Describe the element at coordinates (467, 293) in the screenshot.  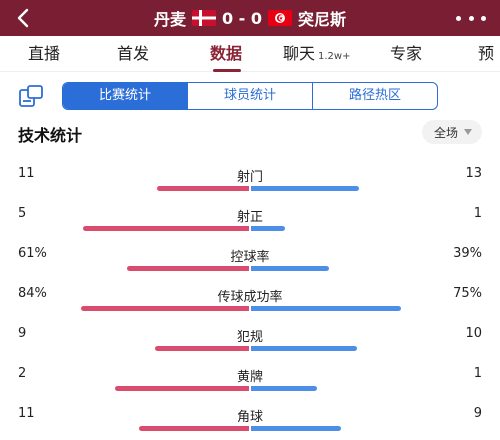
I see `away-stat-value: 75%` at that location.